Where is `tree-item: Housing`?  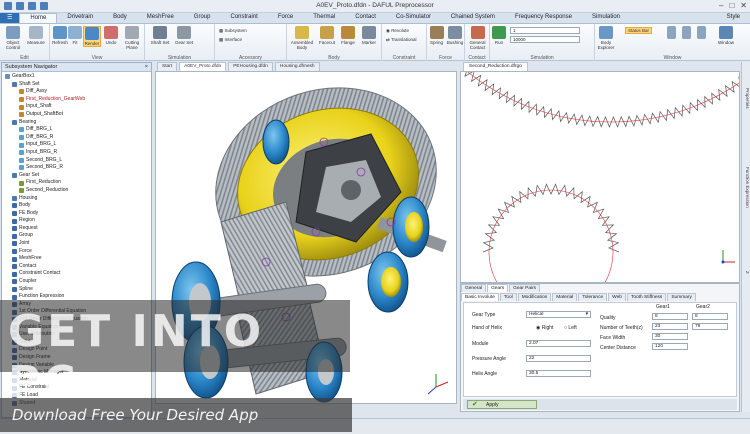
tree-item: Housing is located at coordinates (76, 199).